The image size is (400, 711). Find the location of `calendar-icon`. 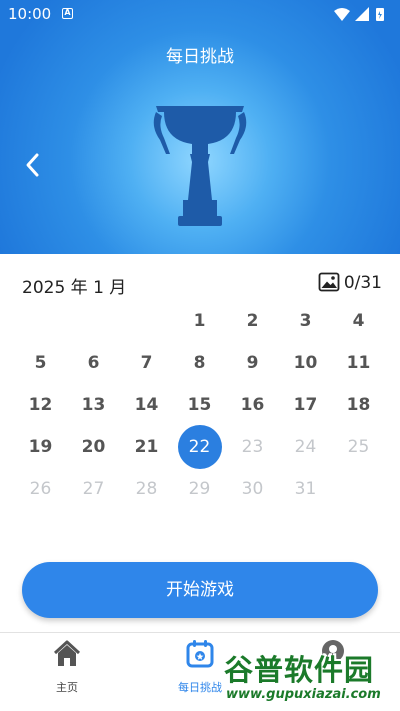

calendar-icon is located at coordinates (200, 654).